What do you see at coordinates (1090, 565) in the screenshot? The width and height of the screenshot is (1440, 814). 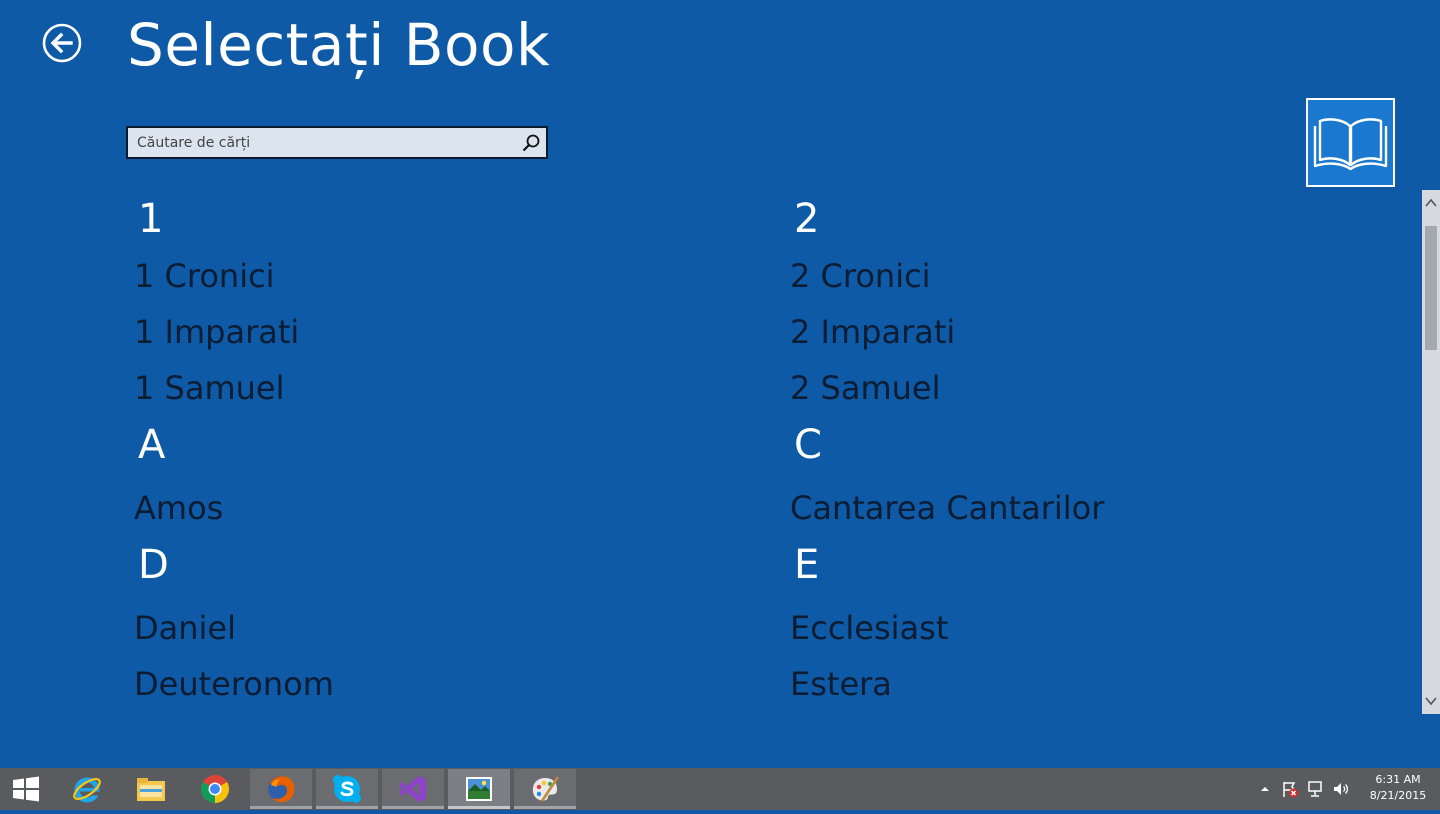 I see `group-header: E` at bounding box center [1090, 565].